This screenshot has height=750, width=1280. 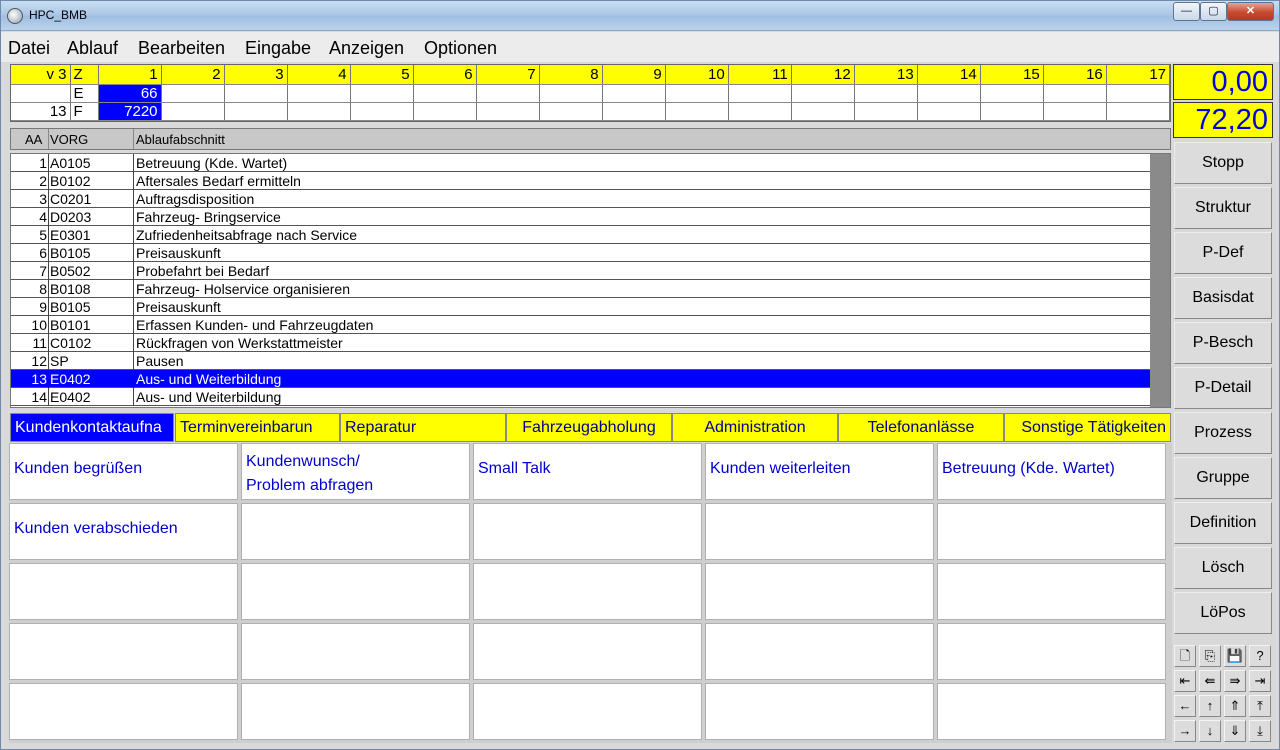 What do you see at coordinates (1213, 11) in the screenshot?
I see `maximize-button: ▢` at bounding box center [1213, 11].